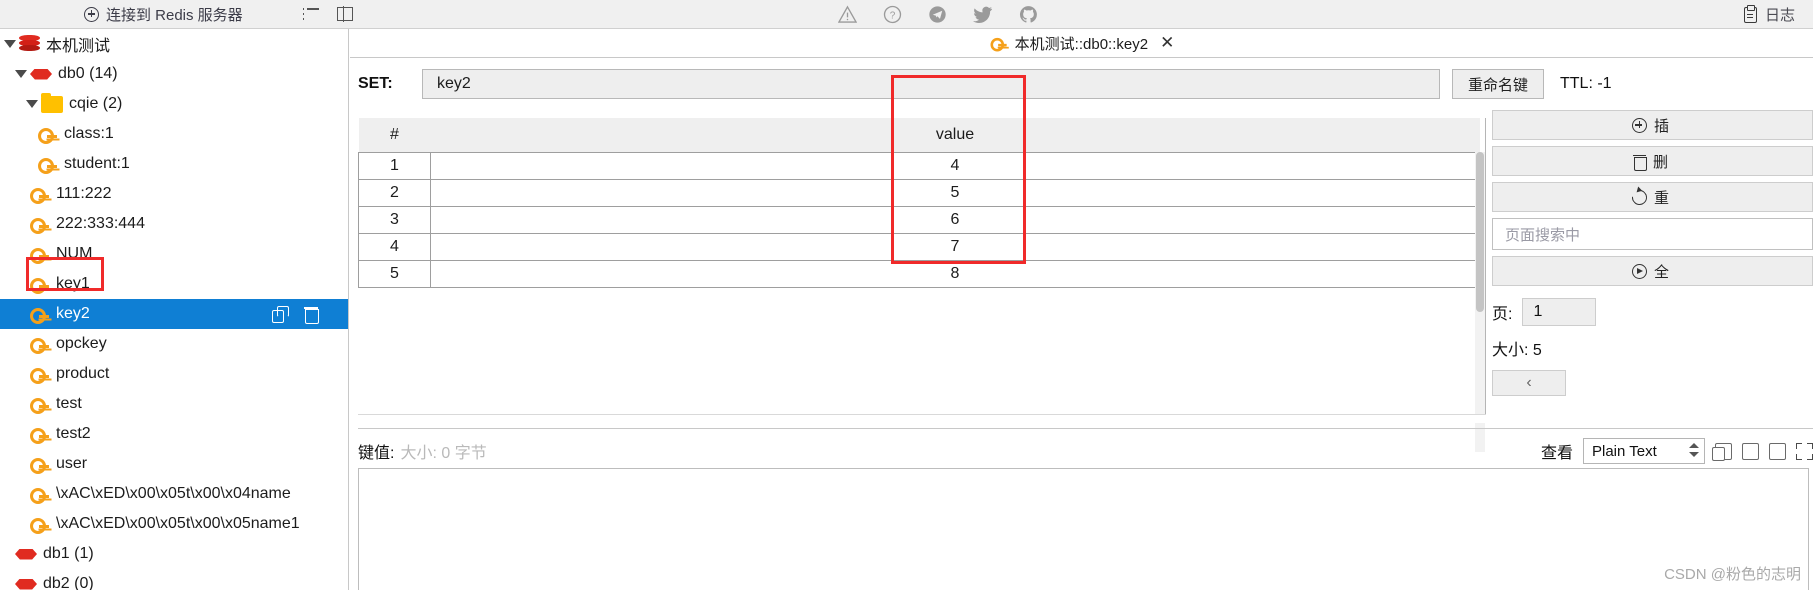 This screenshot has height=590, width=1813. I want to click on reload-label: 重, so click(1661, 198).